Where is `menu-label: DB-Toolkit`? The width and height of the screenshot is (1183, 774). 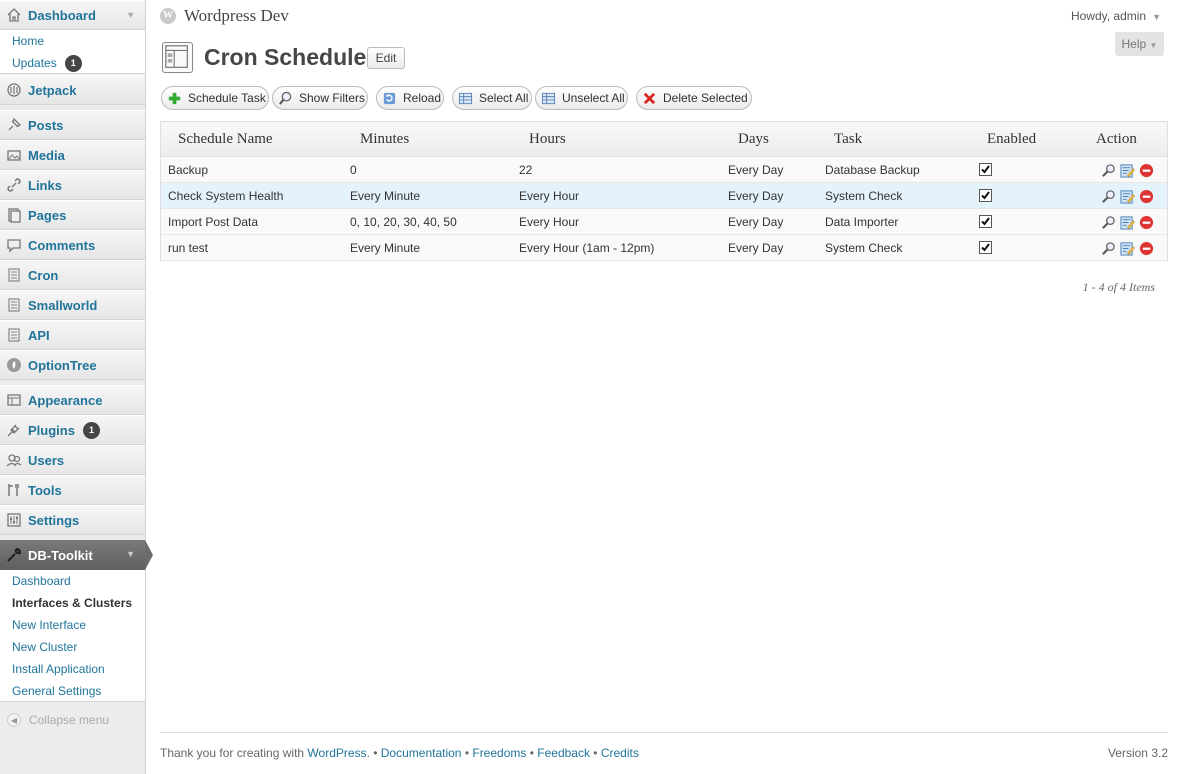 menu-label: DB-Toolkit is located at coordinates (60, 555).